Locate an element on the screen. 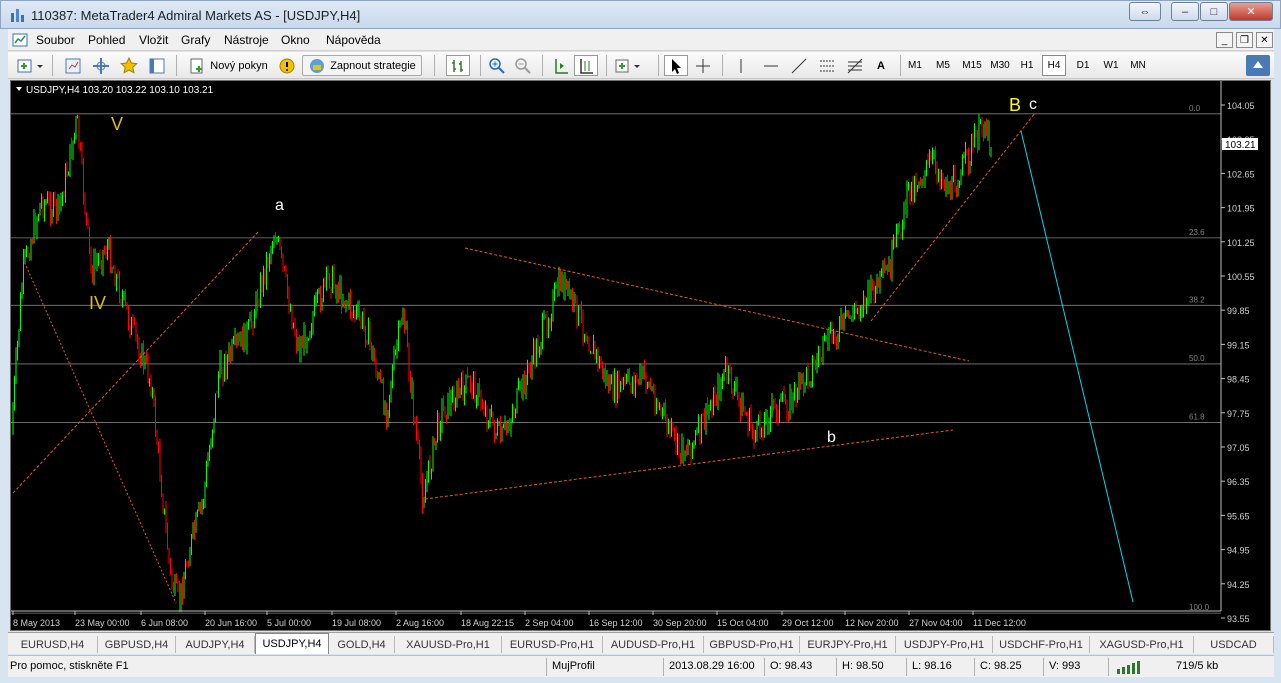  maximize-icon: □ is located at coordinates (1214, 11).